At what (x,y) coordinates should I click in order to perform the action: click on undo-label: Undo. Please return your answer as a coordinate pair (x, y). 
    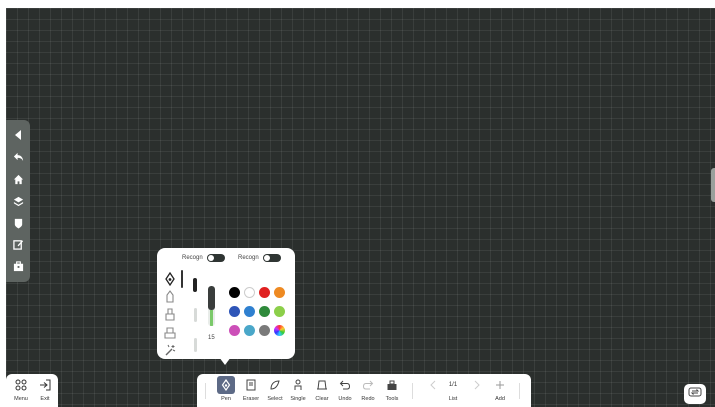
    Looking at the image, I should click on (345, 399).